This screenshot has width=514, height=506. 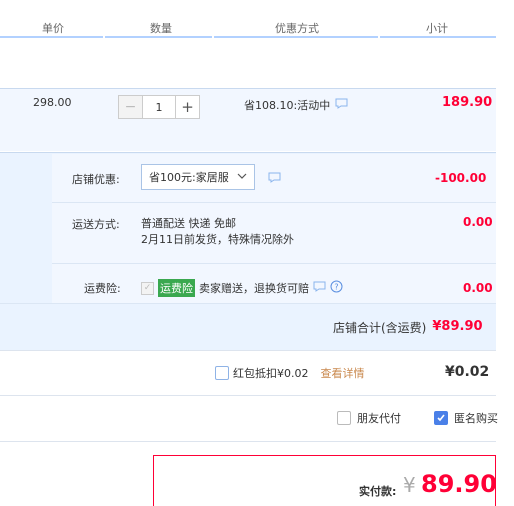 I want to click on payment-total: 89.90, so click(x=459, y=484).